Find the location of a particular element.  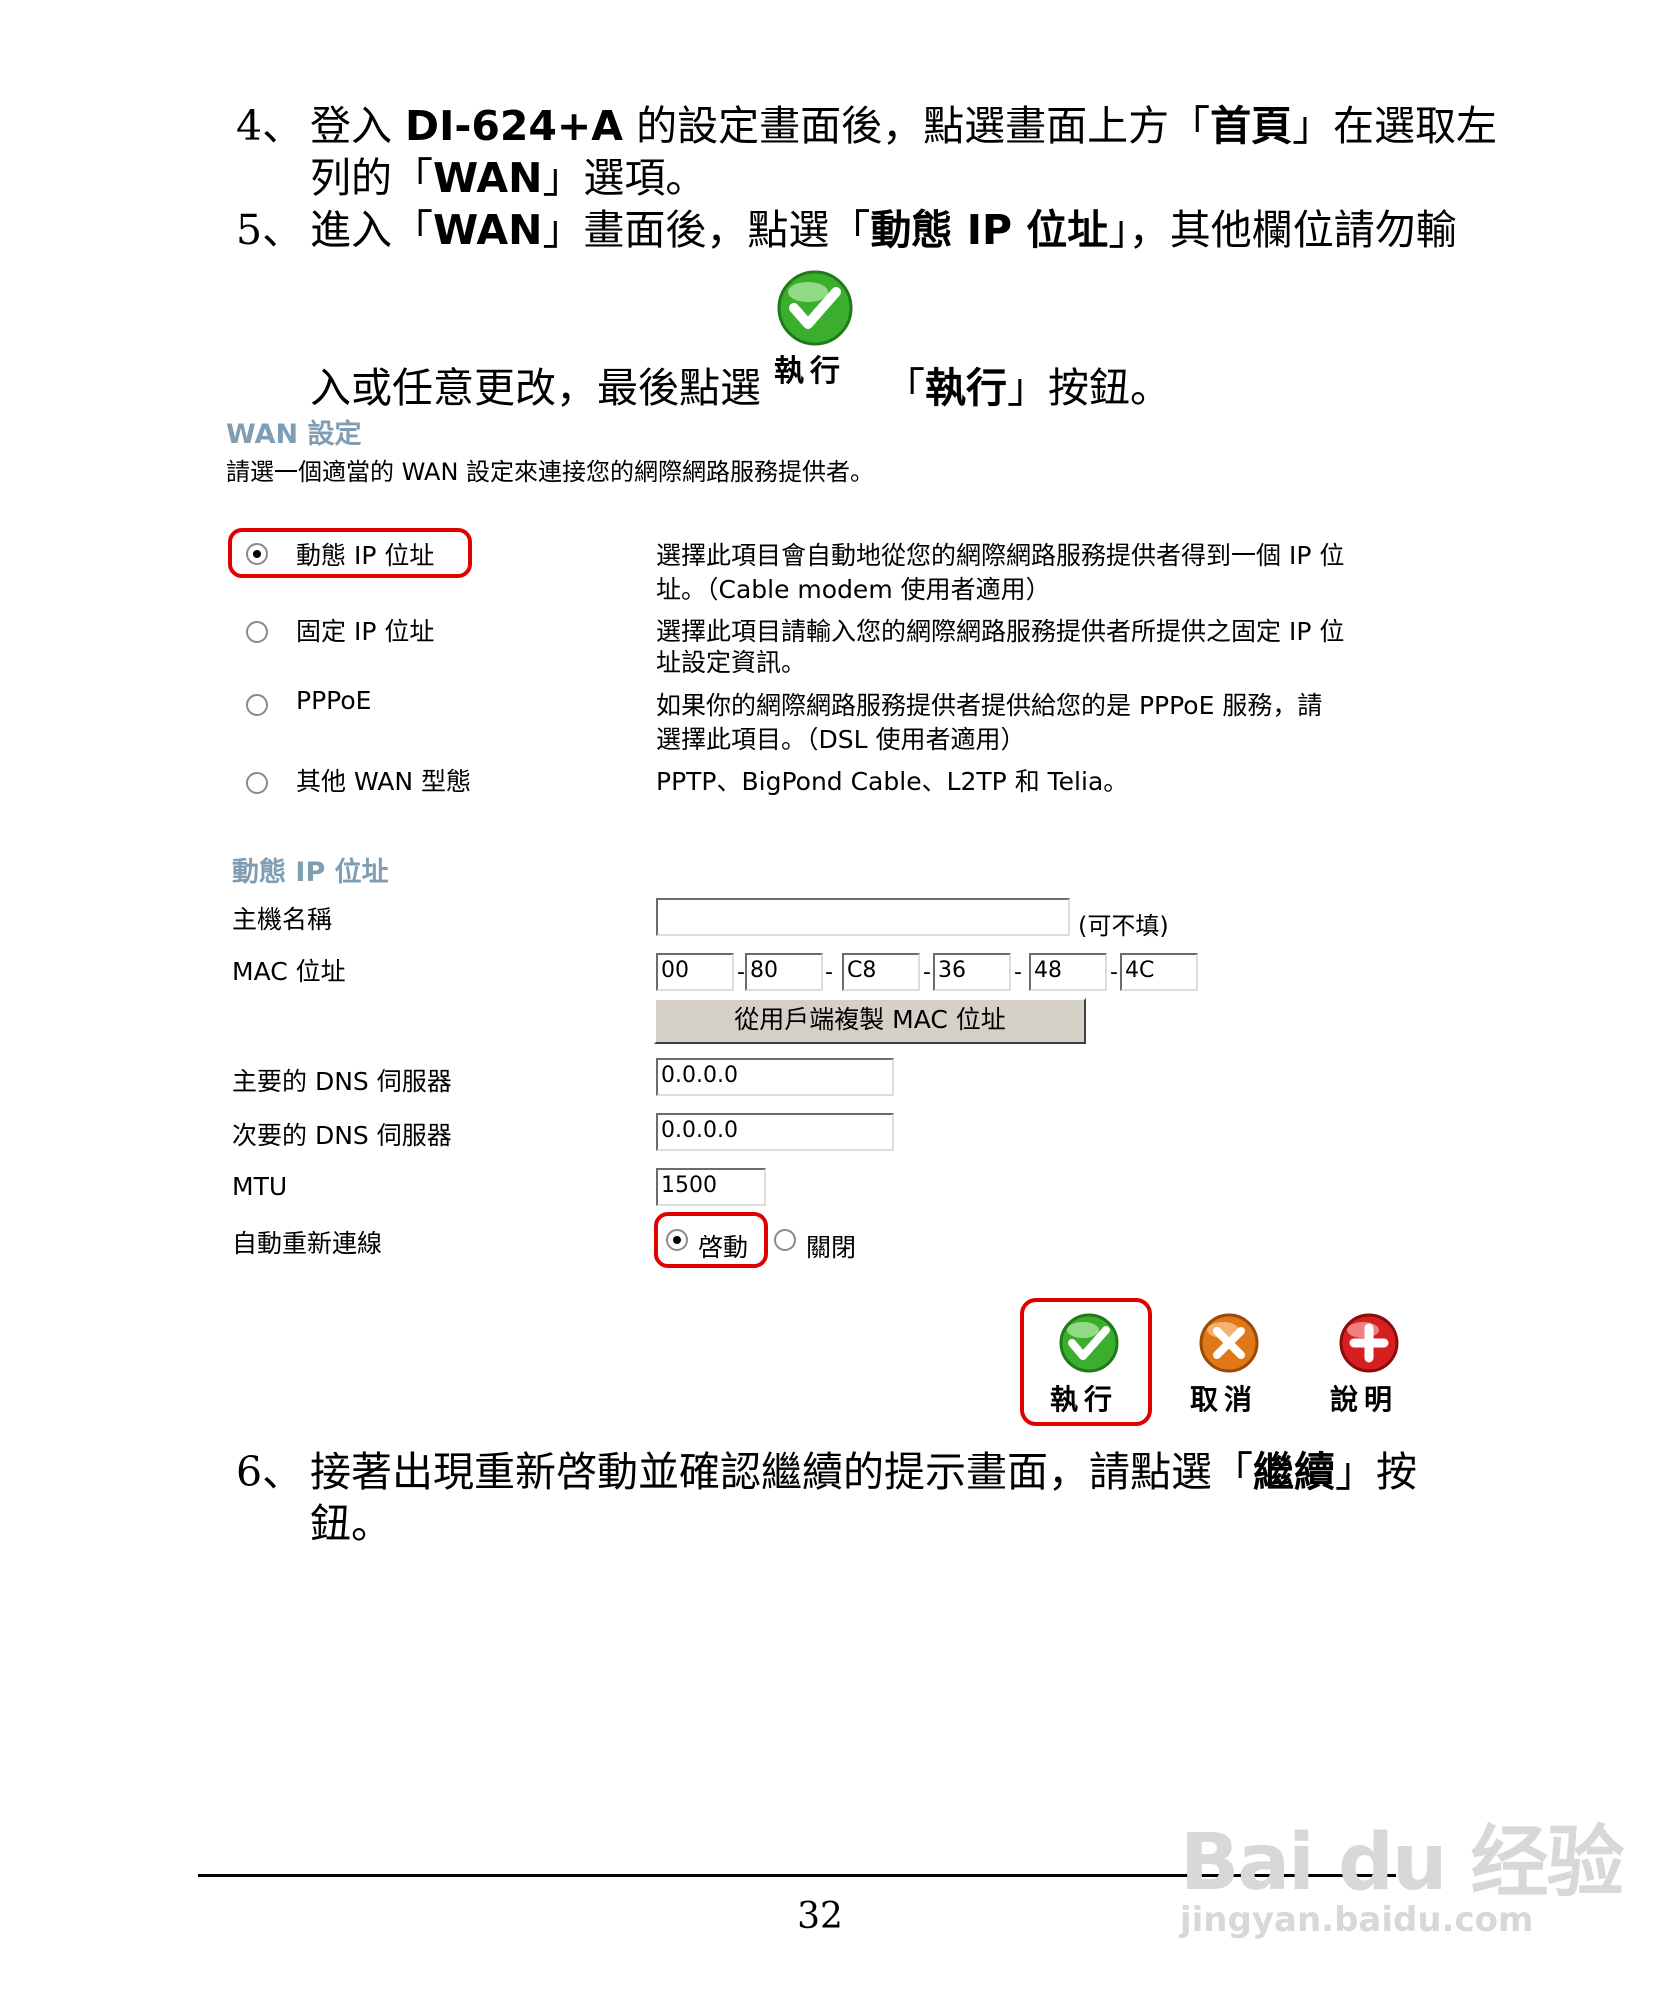

step-number: 6、 is located at coordinates (270, 1472).